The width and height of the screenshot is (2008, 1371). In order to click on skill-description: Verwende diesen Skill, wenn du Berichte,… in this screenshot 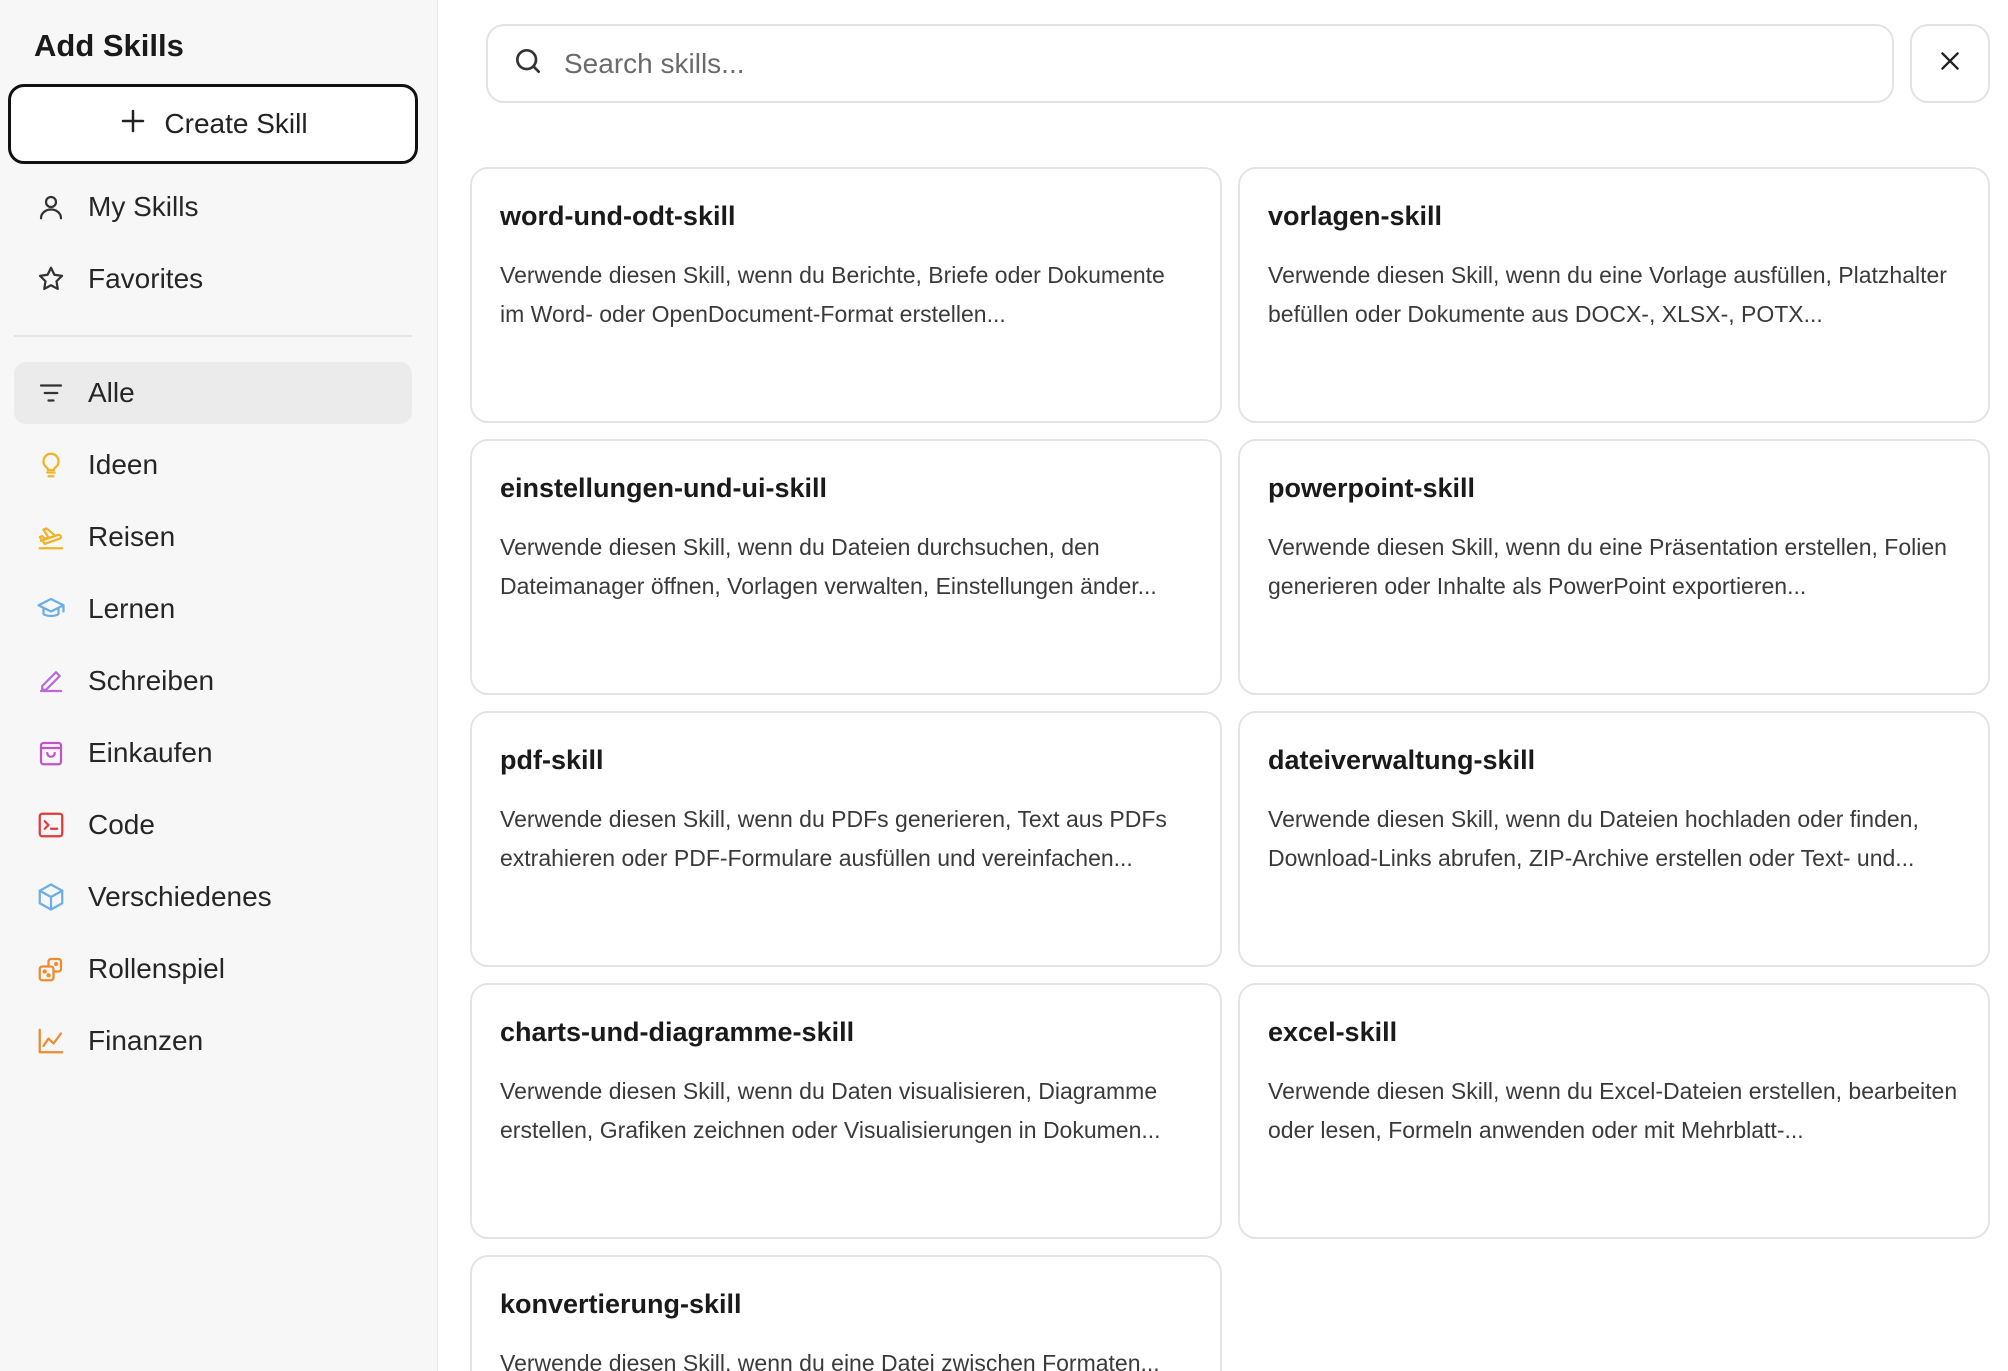, I will do `click(832, 294)`.